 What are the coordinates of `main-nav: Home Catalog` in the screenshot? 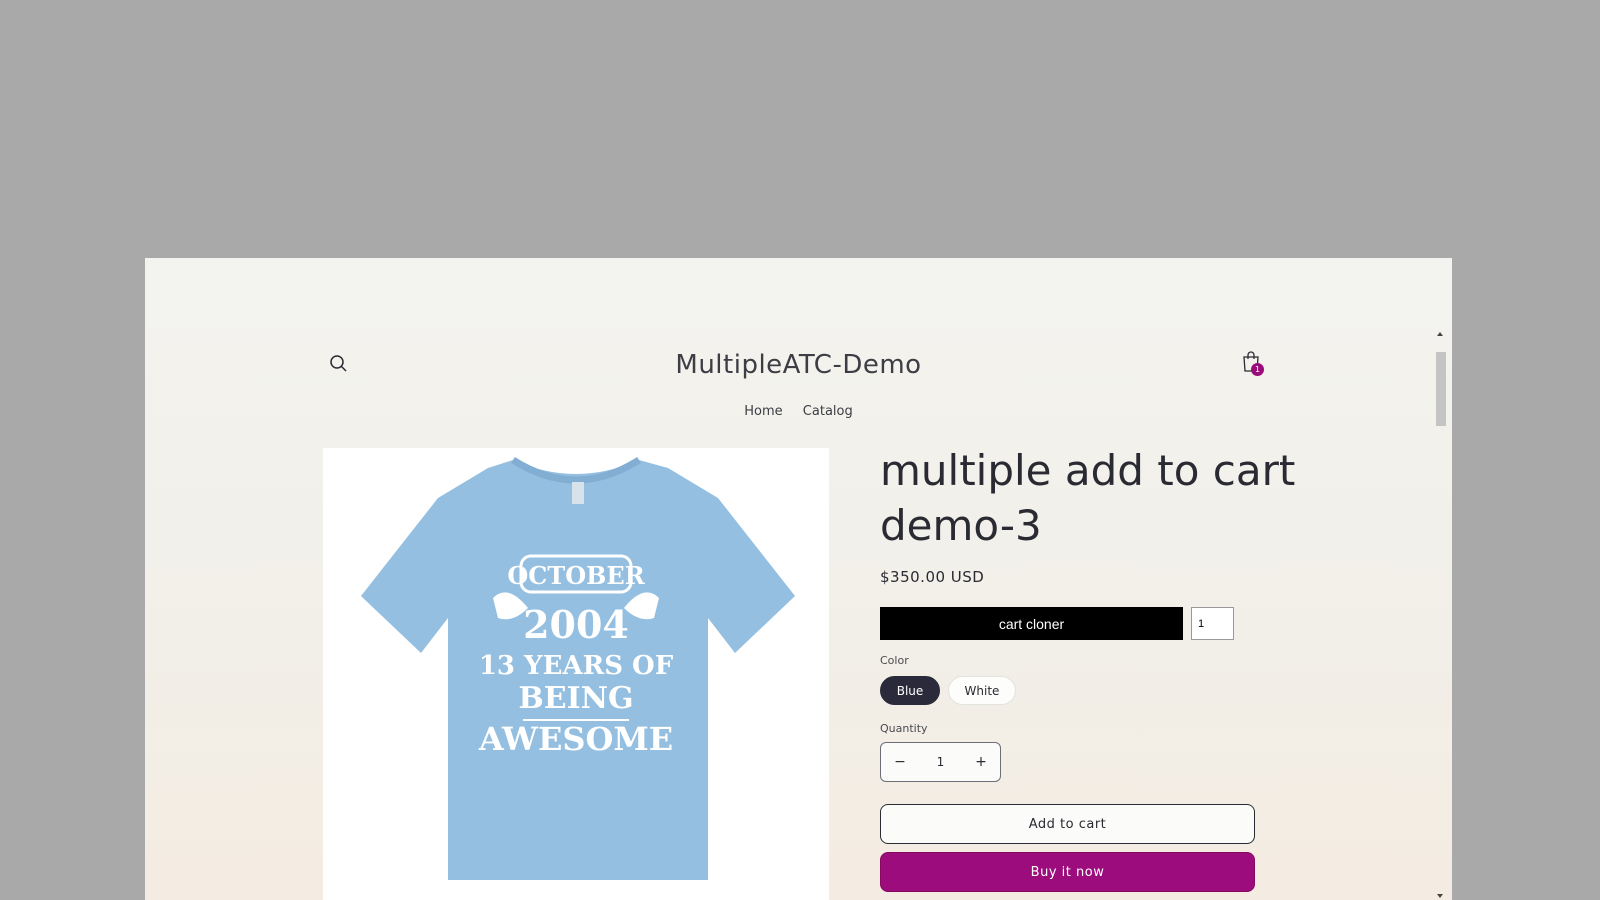 It's located at (798, 411).